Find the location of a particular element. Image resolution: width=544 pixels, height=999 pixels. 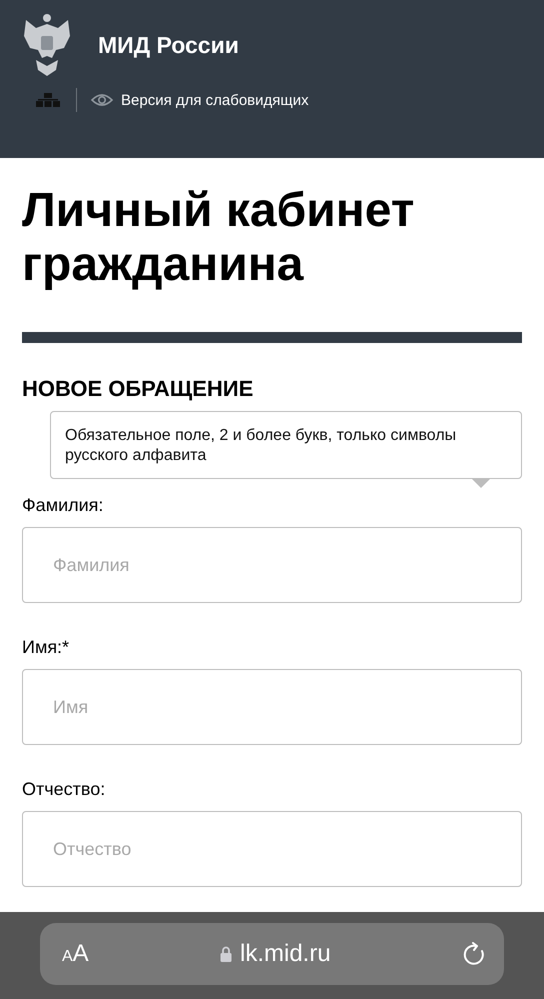

address-bar: AA lk.mid.ru is located at coordinates (272, 954).